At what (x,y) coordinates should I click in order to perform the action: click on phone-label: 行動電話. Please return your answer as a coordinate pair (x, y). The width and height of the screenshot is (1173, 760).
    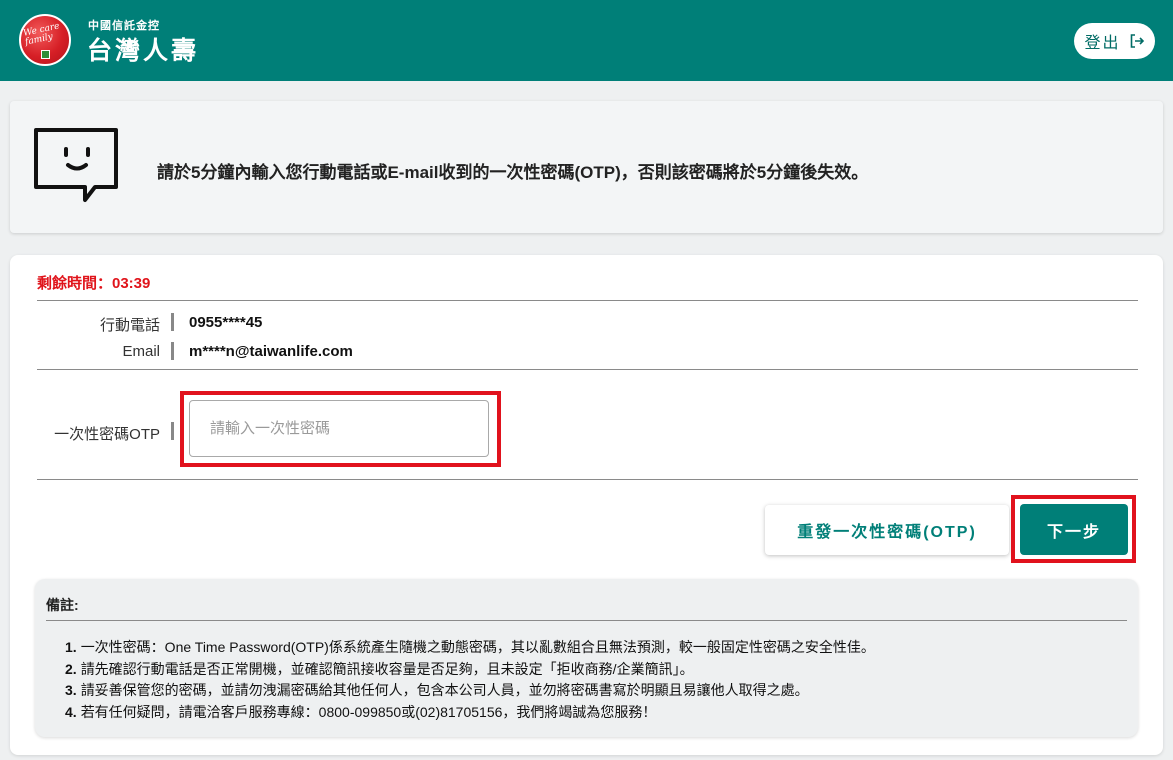
    Looking at the image, I should click on (129, 325).